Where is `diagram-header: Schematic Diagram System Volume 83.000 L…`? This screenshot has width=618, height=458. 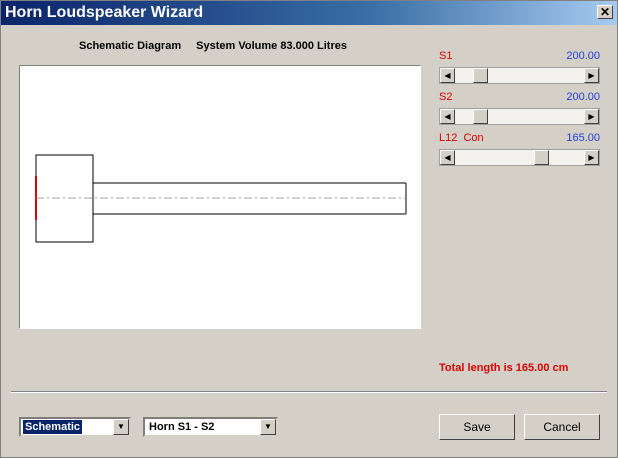
diagram-header: Schematic Diagram System Volume 83.000 L… is located at coordinates (213, 46).